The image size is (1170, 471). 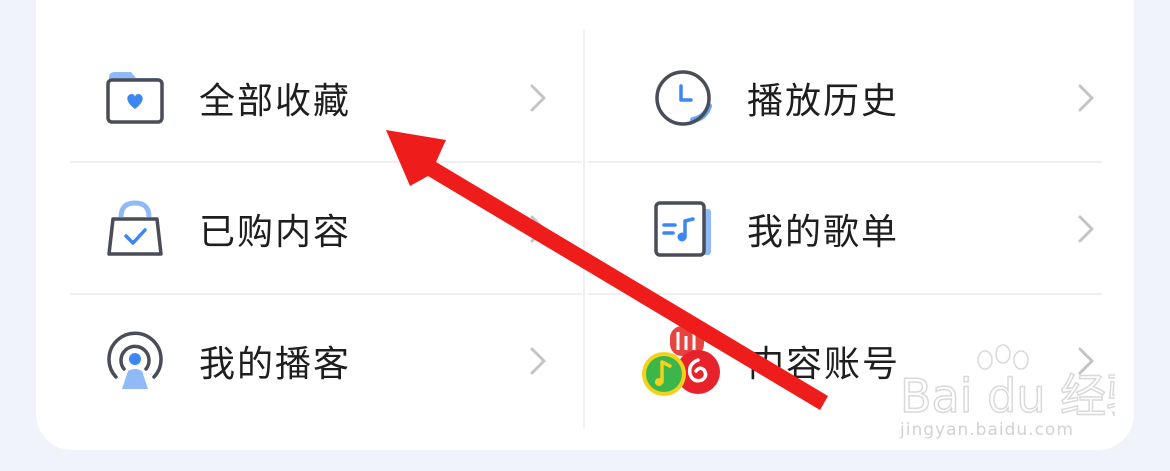 What do you see at coordinates (824, 364) in the screenshot?
I see `menu-item-label: 内容账号` at bounding box center [824, 364].